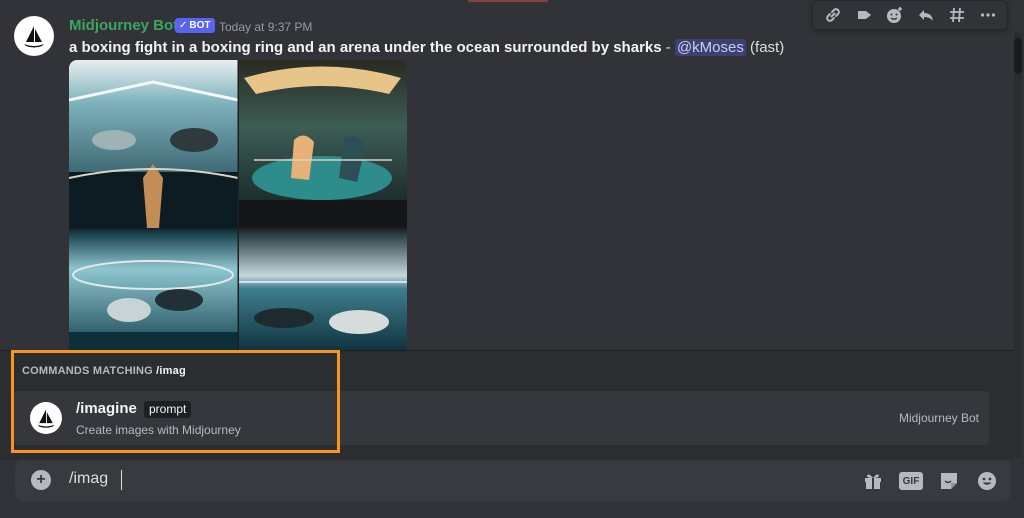  Describe the element at coordinates (988, 15) in the screenshot. I see `more-icon` at that location.